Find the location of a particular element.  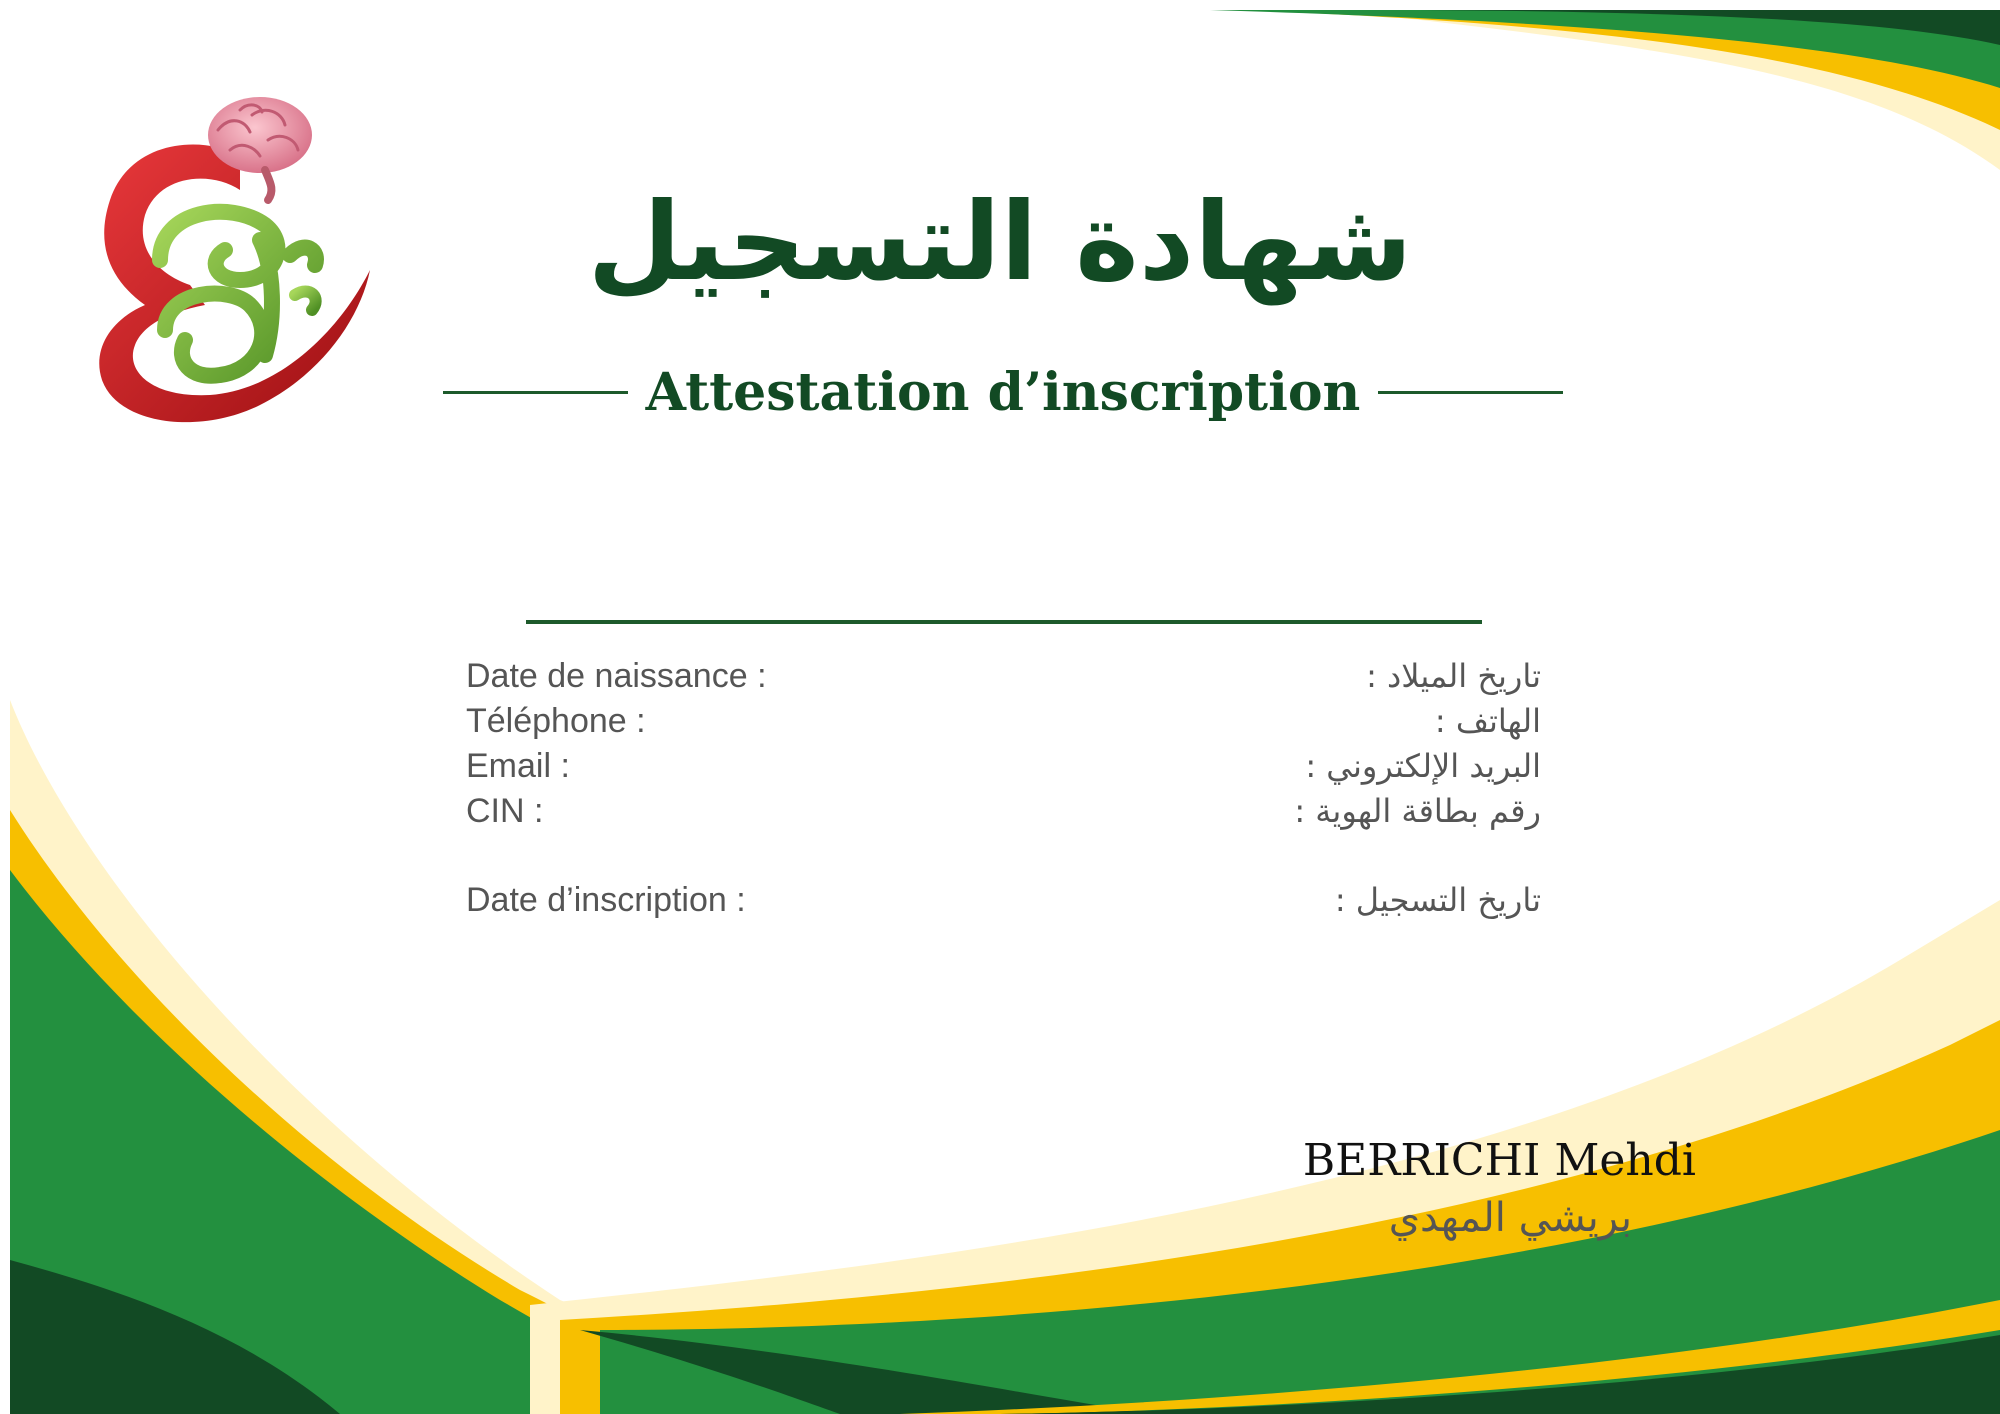

certificate-title-french: Attestation d’inscription is located at coordinates (1003, 392).